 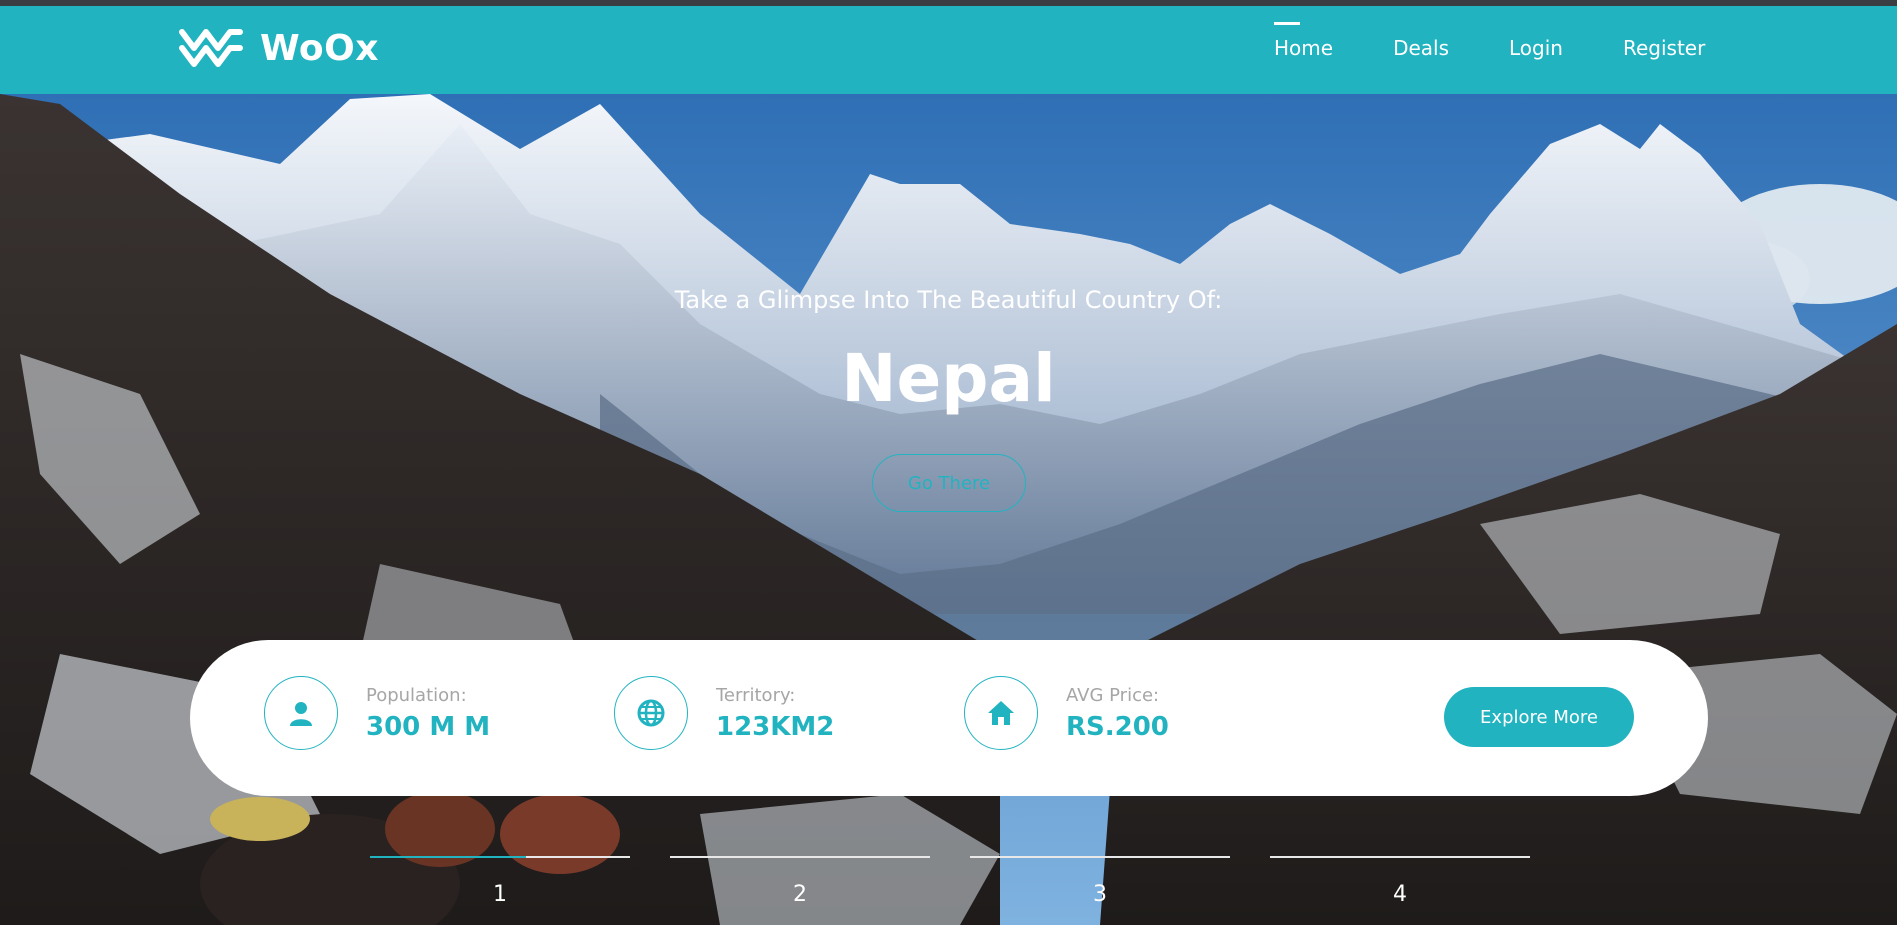 What do you see at coordinates (211, 48) in the screenshot?
I see `woox-logo-icon` at bounding box center [211, 48].